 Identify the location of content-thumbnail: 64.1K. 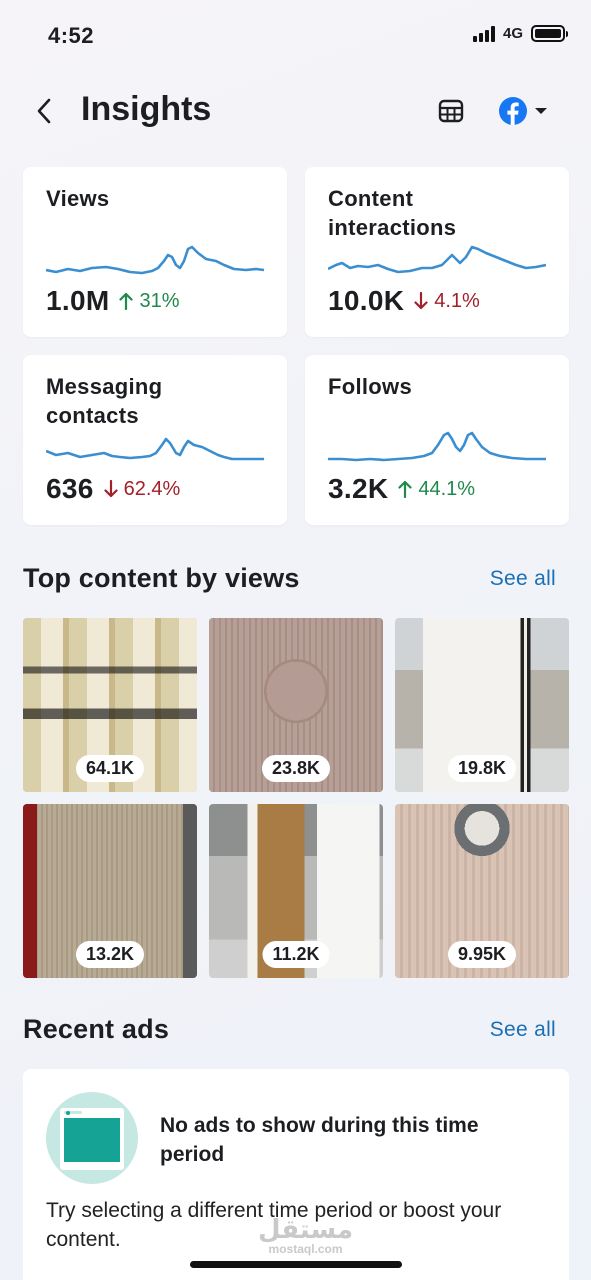
(110, 705).